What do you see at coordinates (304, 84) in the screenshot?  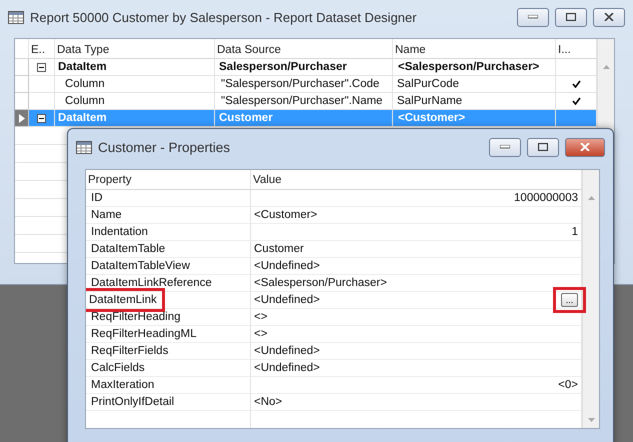 I see `data-source-cell: "Salesperson/Purchaser".Code` at bounding box center [304, 84].